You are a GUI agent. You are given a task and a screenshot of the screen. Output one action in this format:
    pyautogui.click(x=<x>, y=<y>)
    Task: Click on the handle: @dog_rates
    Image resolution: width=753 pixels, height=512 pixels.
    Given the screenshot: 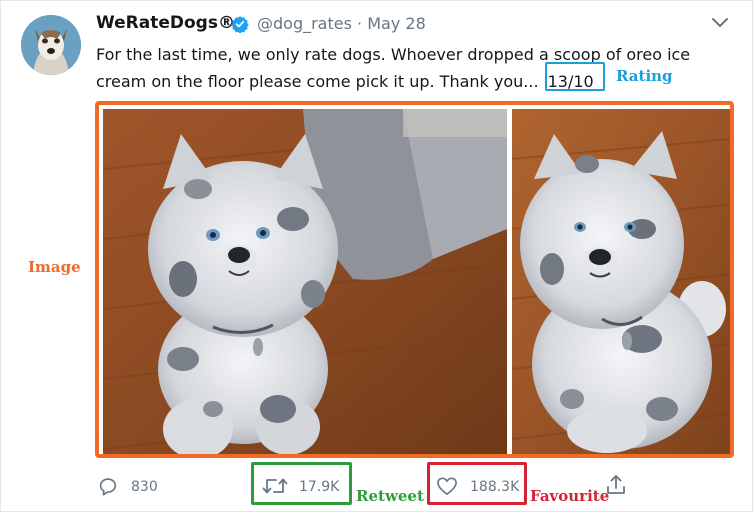 What is the action you would take?
    pyautogui.click(x=304, y=23)
    